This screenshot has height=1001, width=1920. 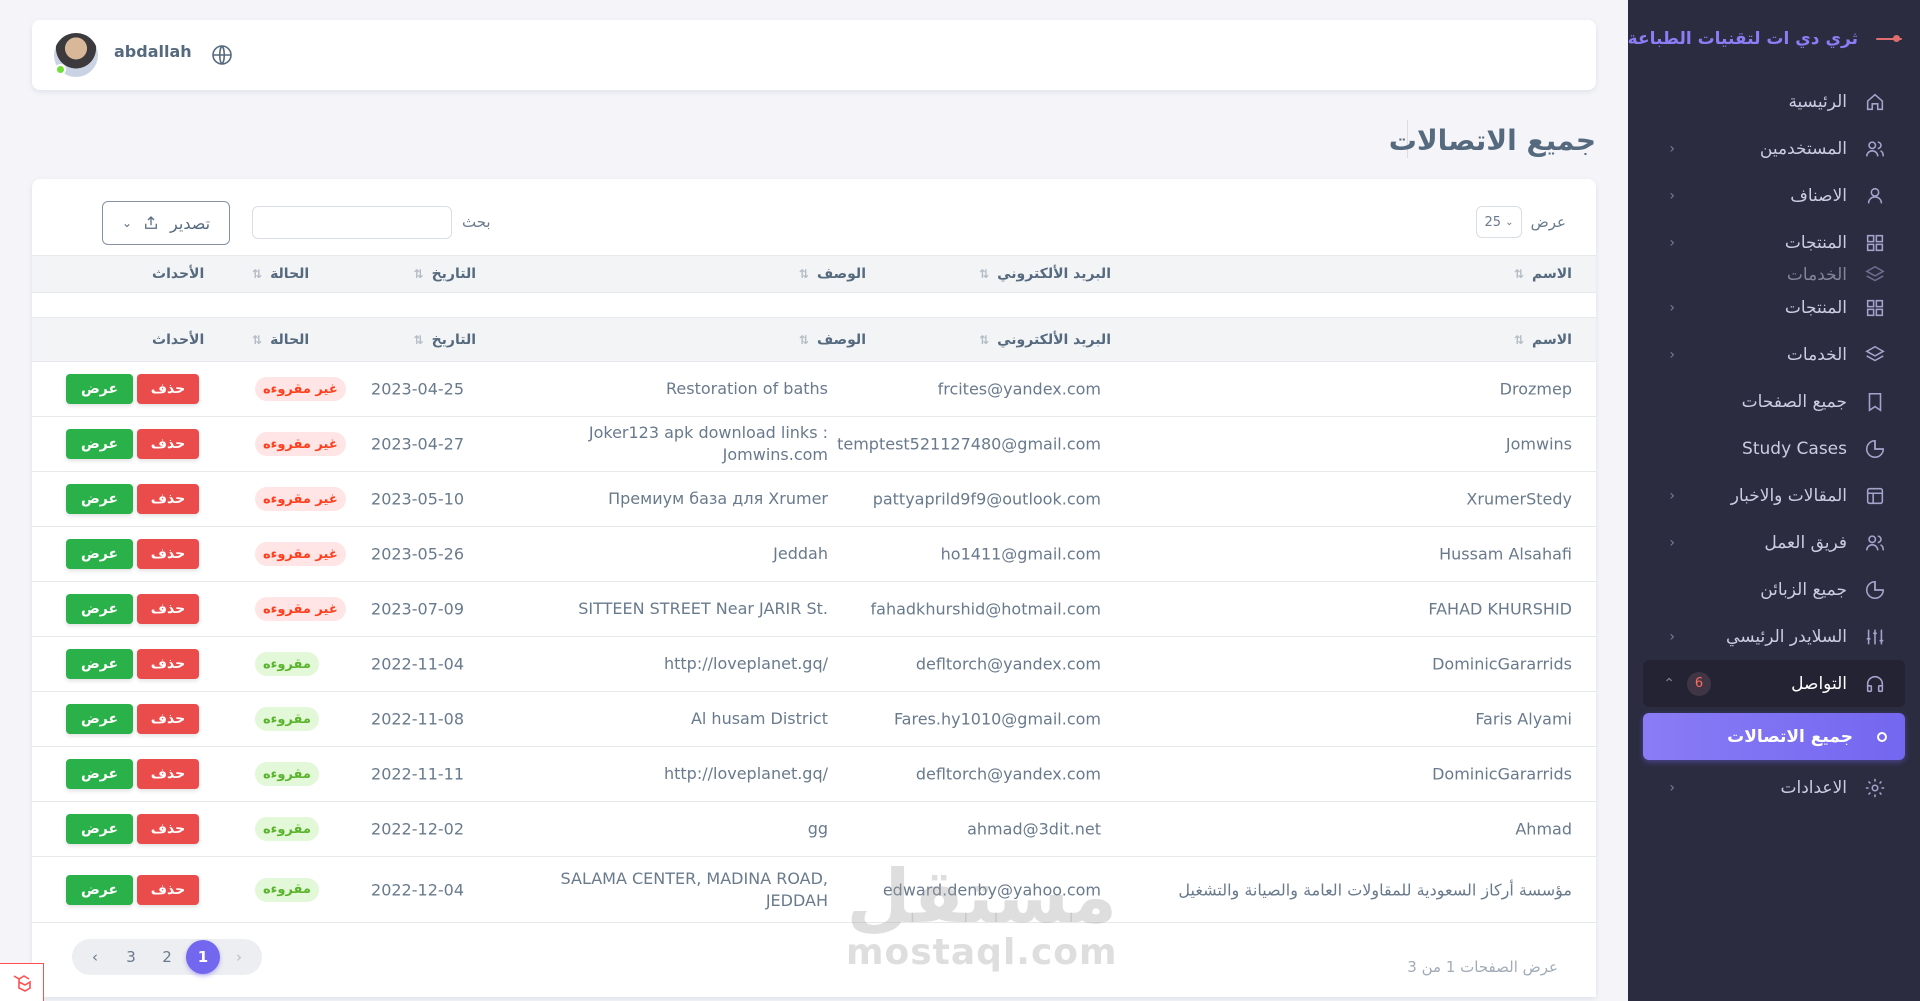 What do you see at coordinates (1743, 39) in the screenshot?
I see `brand-name: ثري دي ات لتقنيات الطباعة ثلاثية الأبعاد` at bounding box center [1743, 39].